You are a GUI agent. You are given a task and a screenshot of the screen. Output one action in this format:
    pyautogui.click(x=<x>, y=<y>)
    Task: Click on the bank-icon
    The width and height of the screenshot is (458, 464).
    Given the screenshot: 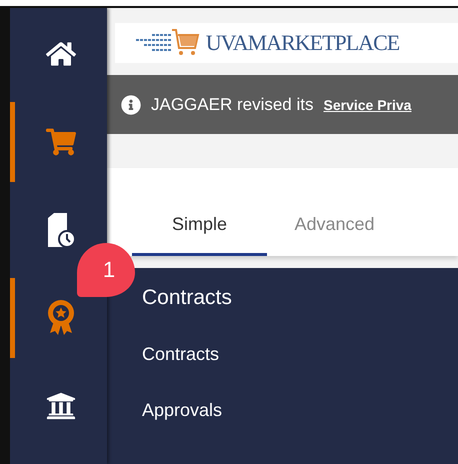 What is the action you would take?
    pyautogui.click(x=61, y=406)
    